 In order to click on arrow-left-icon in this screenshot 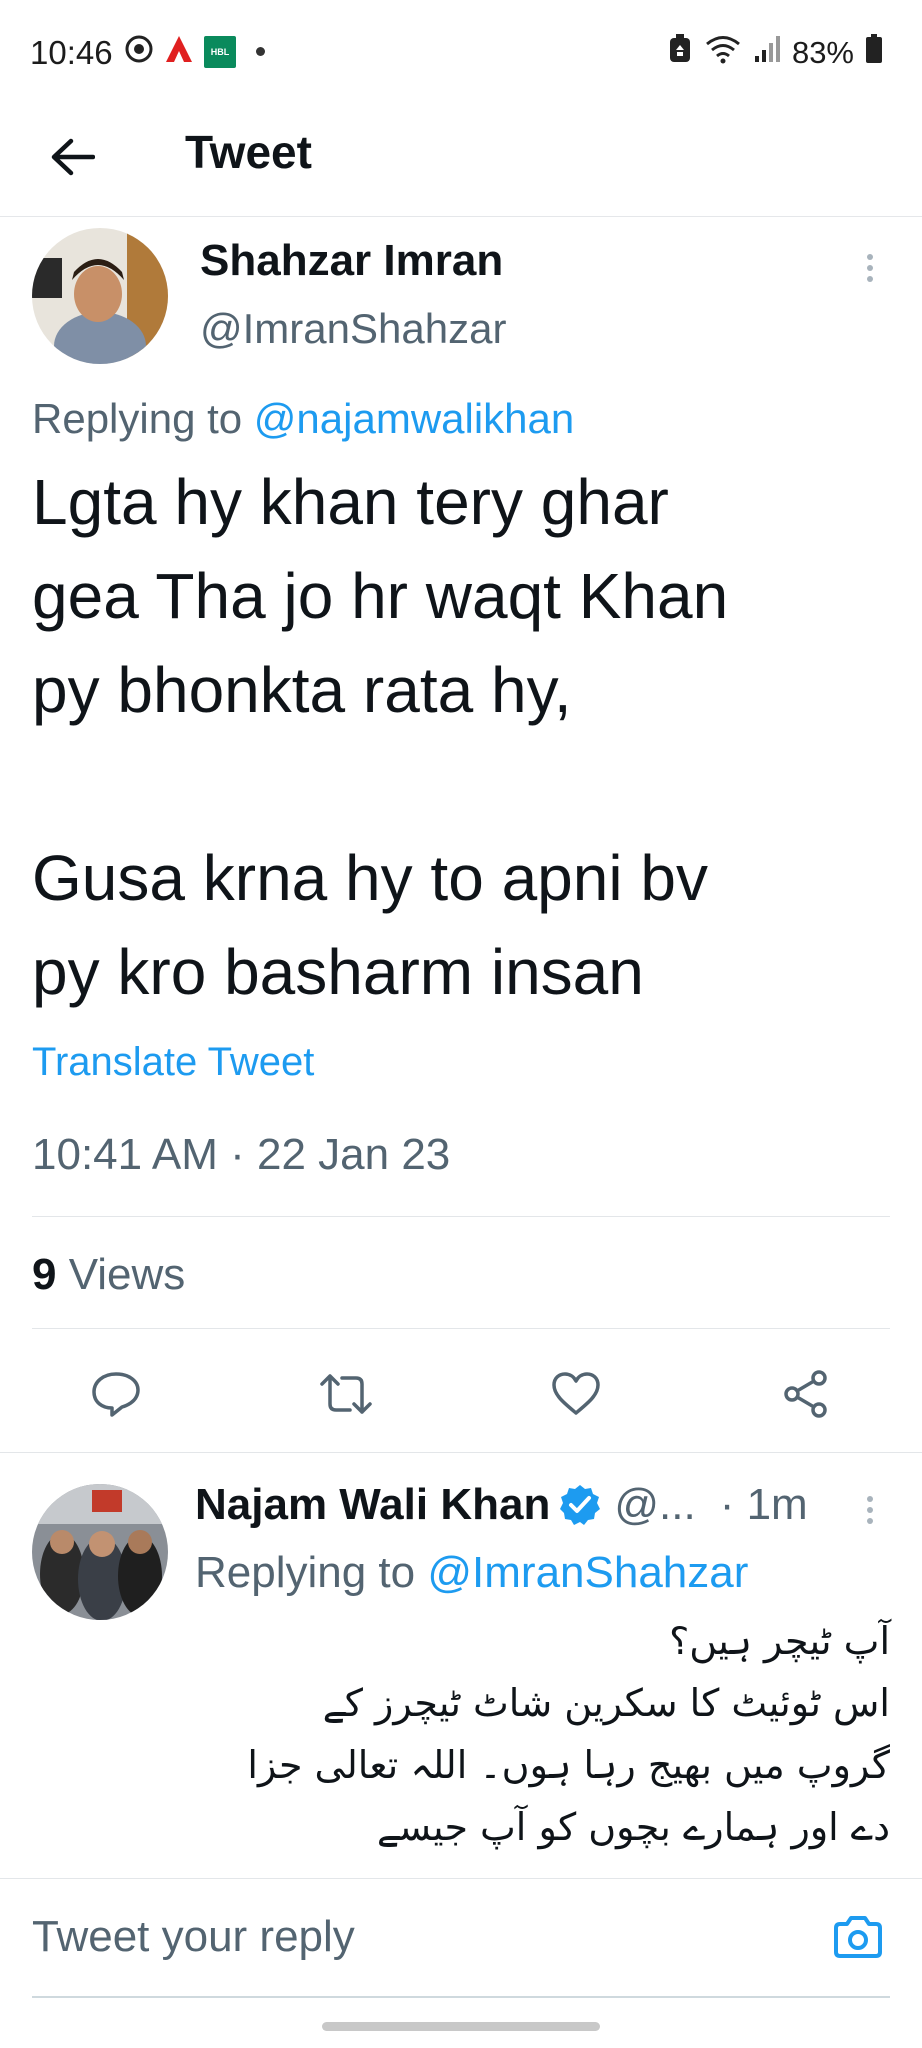, I will do `click(73, 157)`.